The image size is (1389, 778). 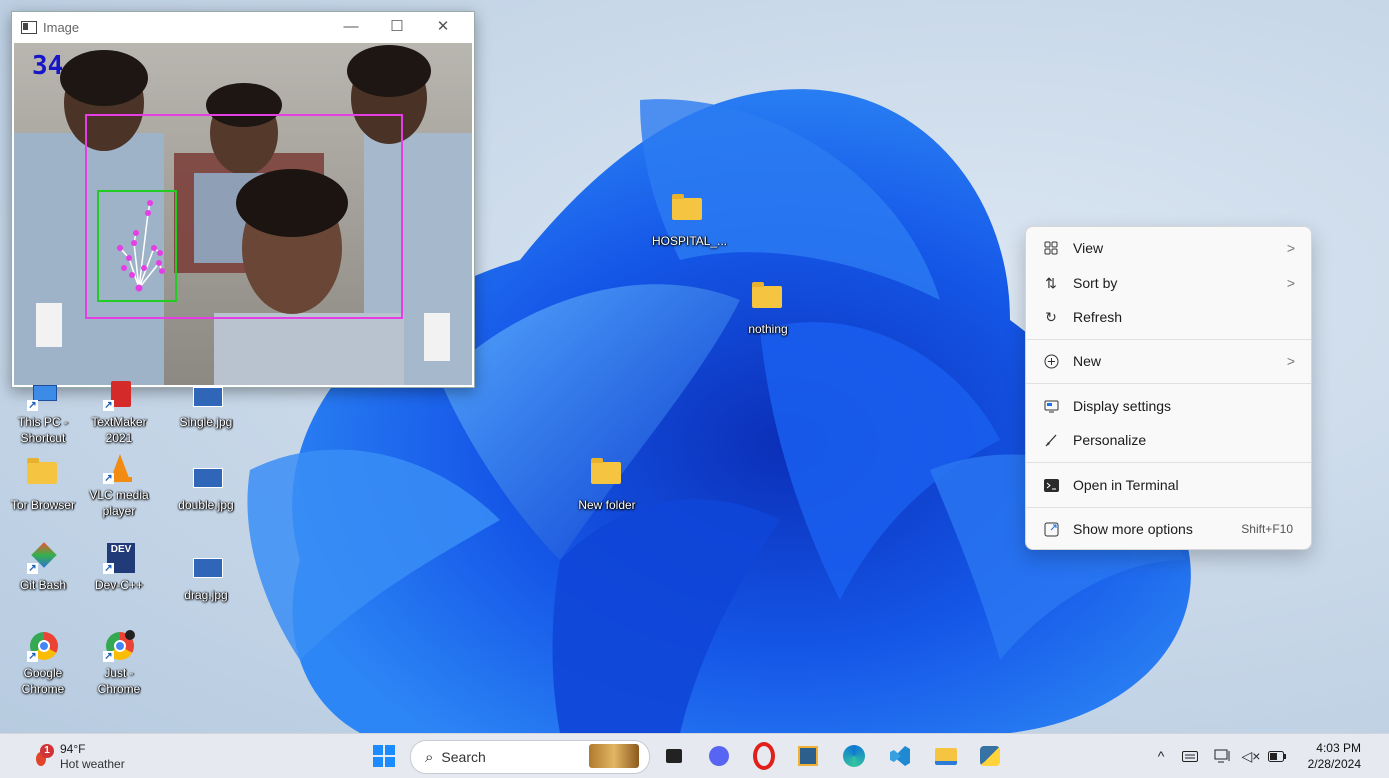 What do you see at coordinates (43, 663) in the screenshot?
I see `desktop-icon-google-chrome: ↗ Google Chrome` at bounding box center [43, 663].